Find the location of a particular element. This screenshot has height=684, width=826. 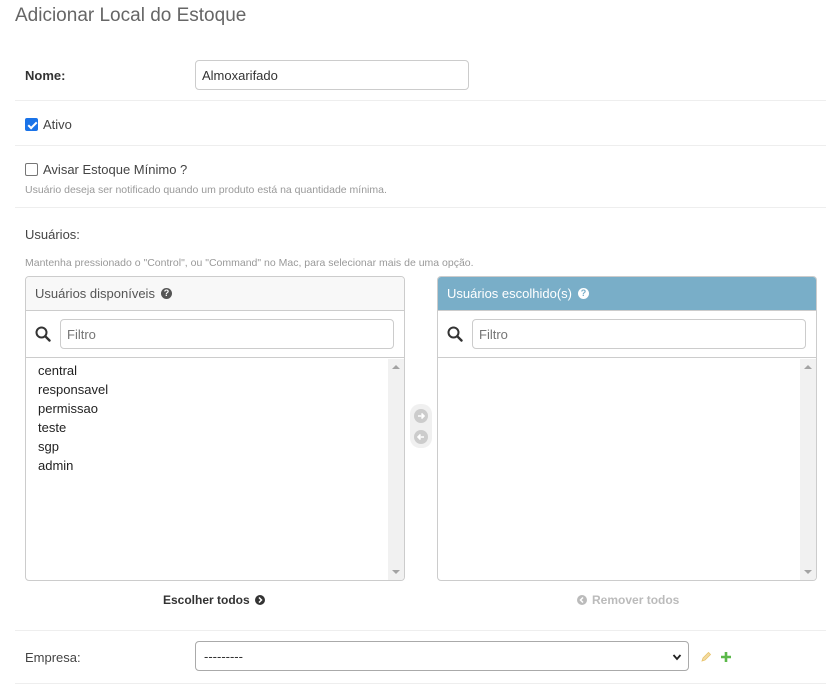

ativo-row: Ativo is located at coordinates (420, 123).